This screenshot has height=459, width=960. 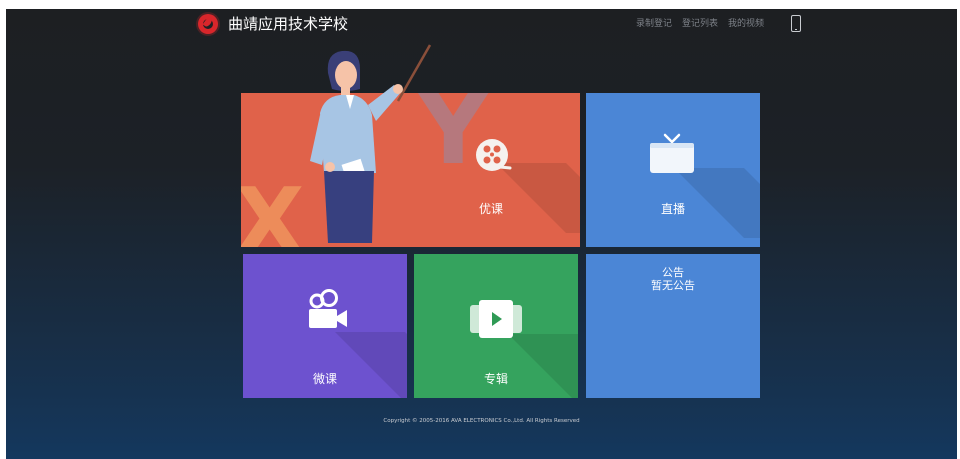 What do you see at coordinates (494, 155) in the screenshot?
I see `film-reel-icon` at bounding box center [494, 155].